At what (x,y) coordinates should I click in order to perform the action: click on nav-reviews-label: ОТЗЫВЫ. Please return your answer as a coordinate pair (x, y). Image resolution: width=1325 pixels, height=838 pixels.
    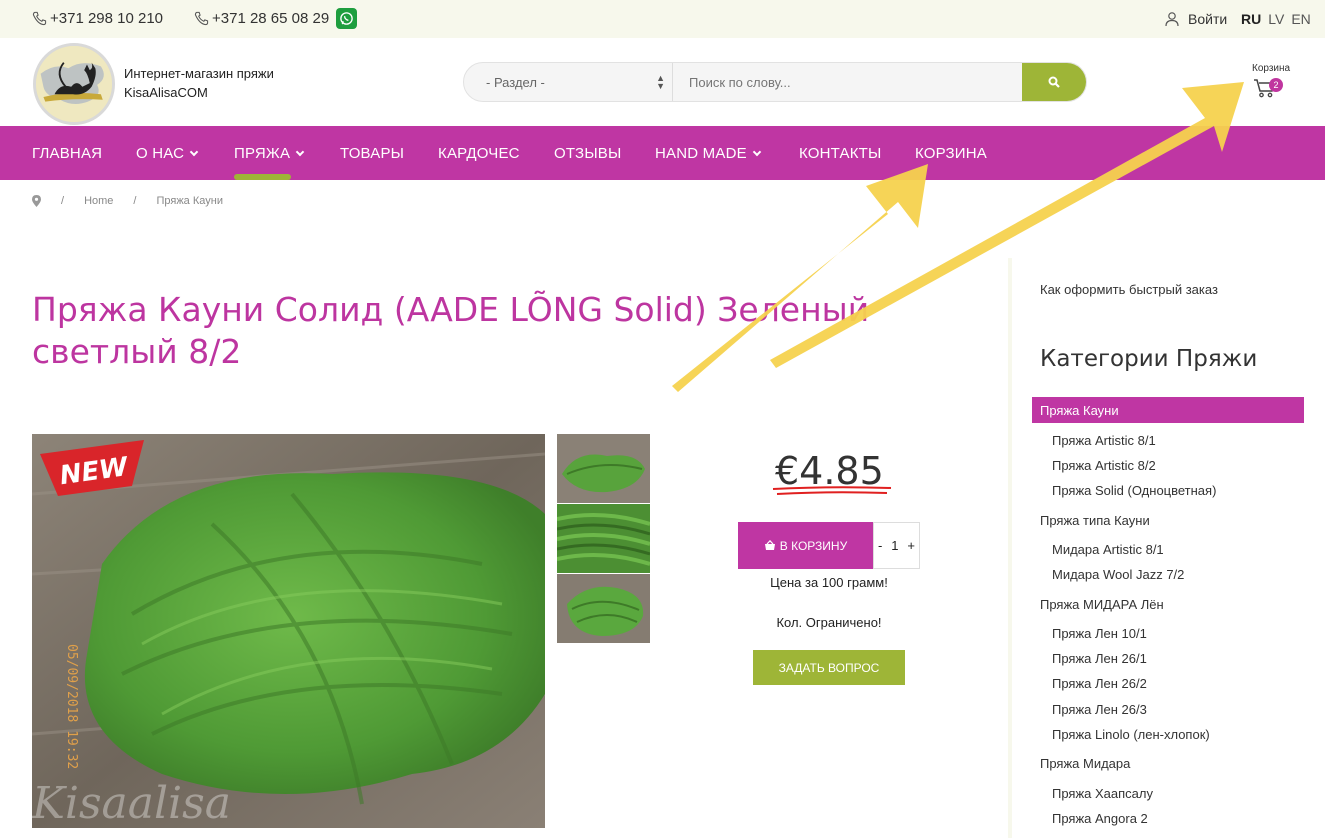
    Looking at the image, I should click on (588, 153).